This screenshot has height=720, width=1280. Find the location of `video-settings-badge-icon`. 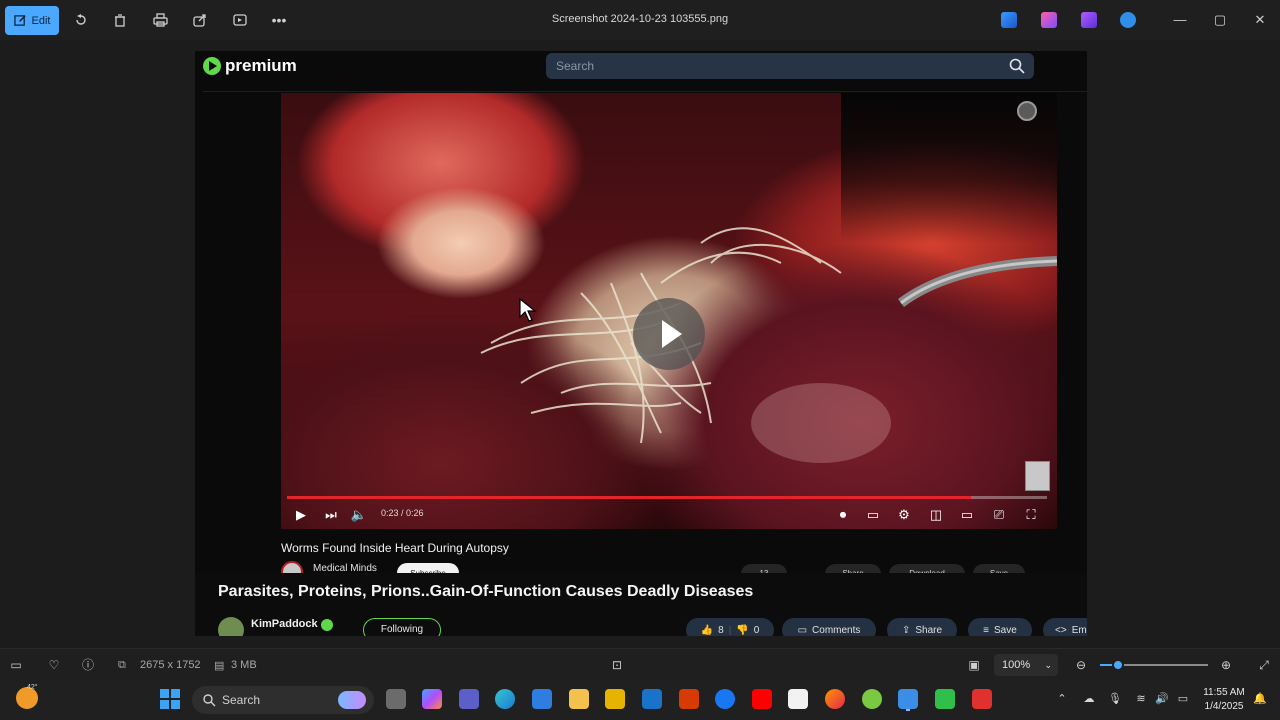

video-settings-badge-icon is located at coordinates (1027, 111).